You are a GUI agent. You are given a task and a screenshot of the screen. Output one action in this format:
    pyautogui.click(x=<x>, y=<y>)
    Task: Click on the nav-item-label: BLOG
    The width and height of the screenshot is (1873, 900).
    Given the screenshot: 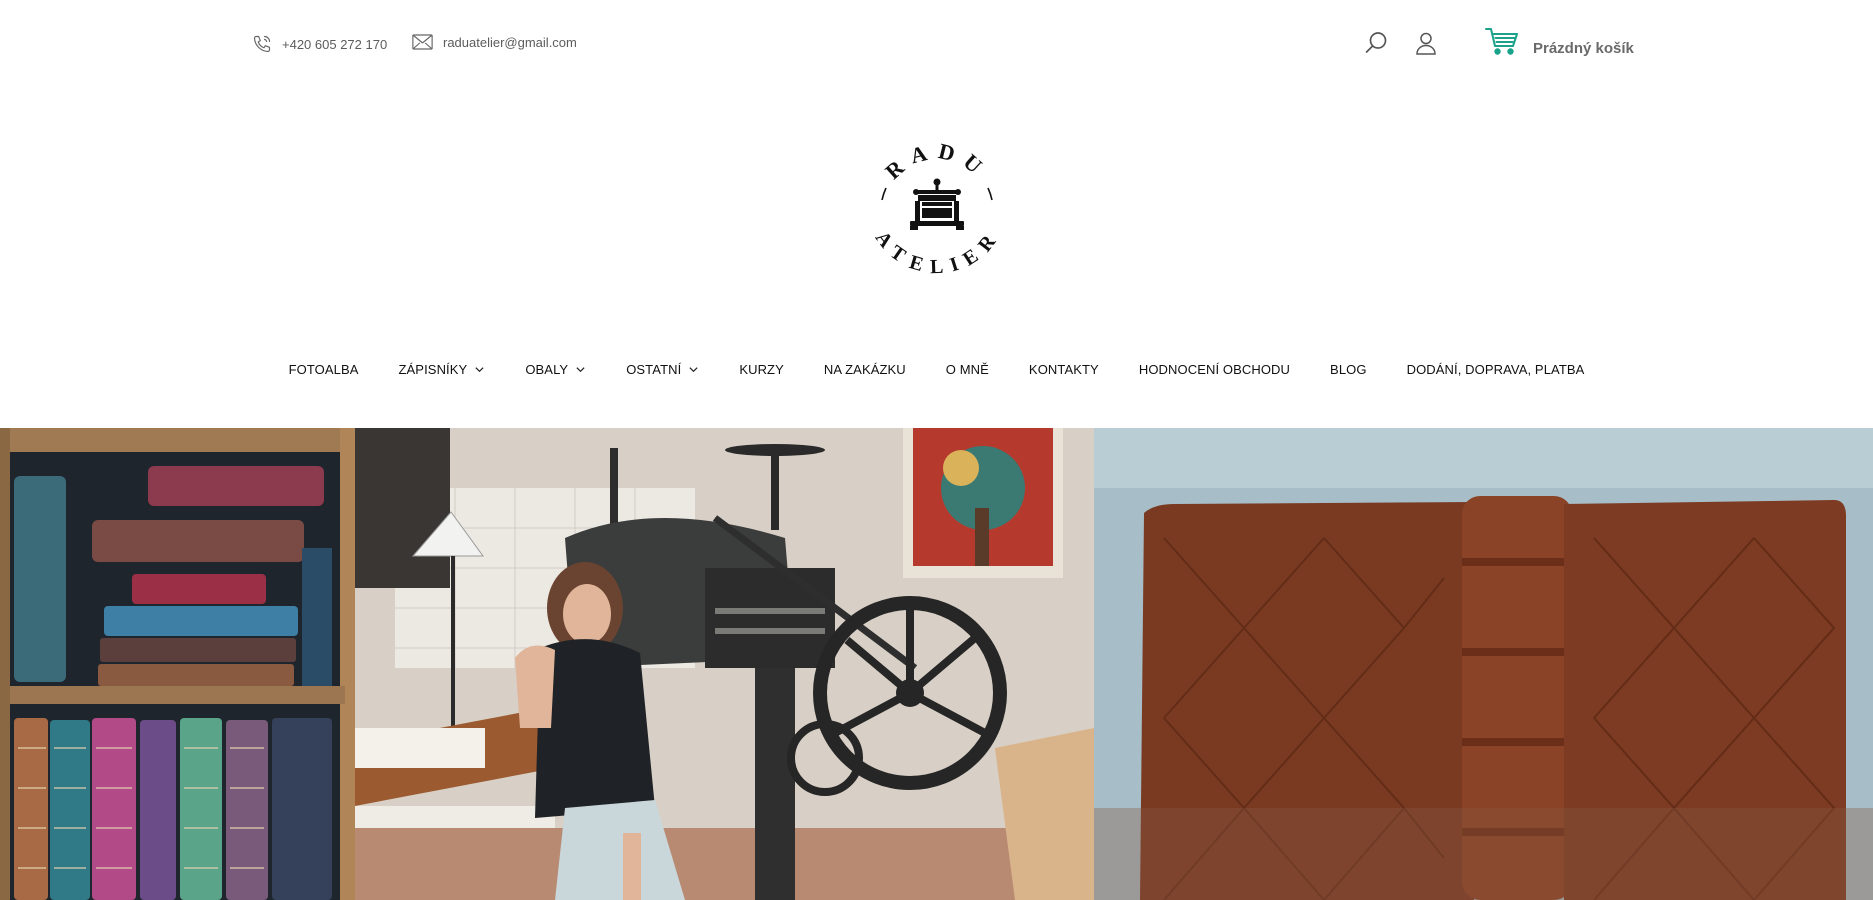 What is the action you would take?
    pyautogui.click(x=1348, y=369)
    